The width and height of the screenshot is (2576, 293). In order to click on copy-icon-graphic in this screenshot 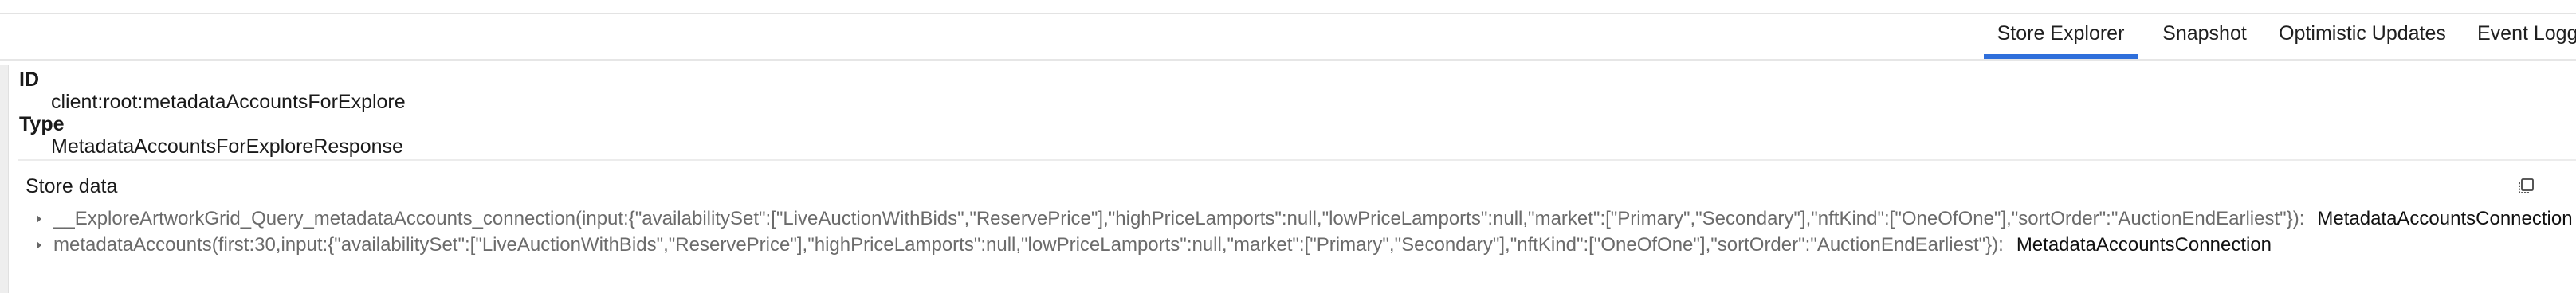, I will do `click(2526, 185)`.